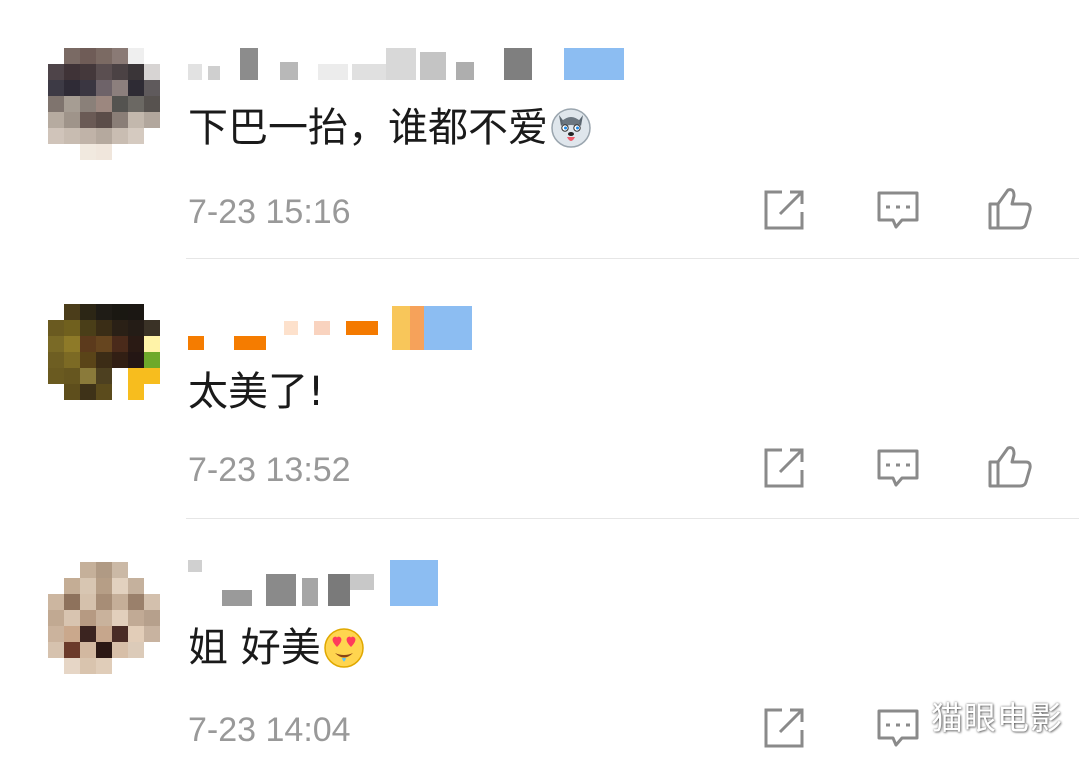 This screenshot has height=776, width=1079. What do you see at coordinates (368, 128) in the screenshot?
I see `comment-content: 下巴一抬，谁都不爱` at bounding box center [368, 128].